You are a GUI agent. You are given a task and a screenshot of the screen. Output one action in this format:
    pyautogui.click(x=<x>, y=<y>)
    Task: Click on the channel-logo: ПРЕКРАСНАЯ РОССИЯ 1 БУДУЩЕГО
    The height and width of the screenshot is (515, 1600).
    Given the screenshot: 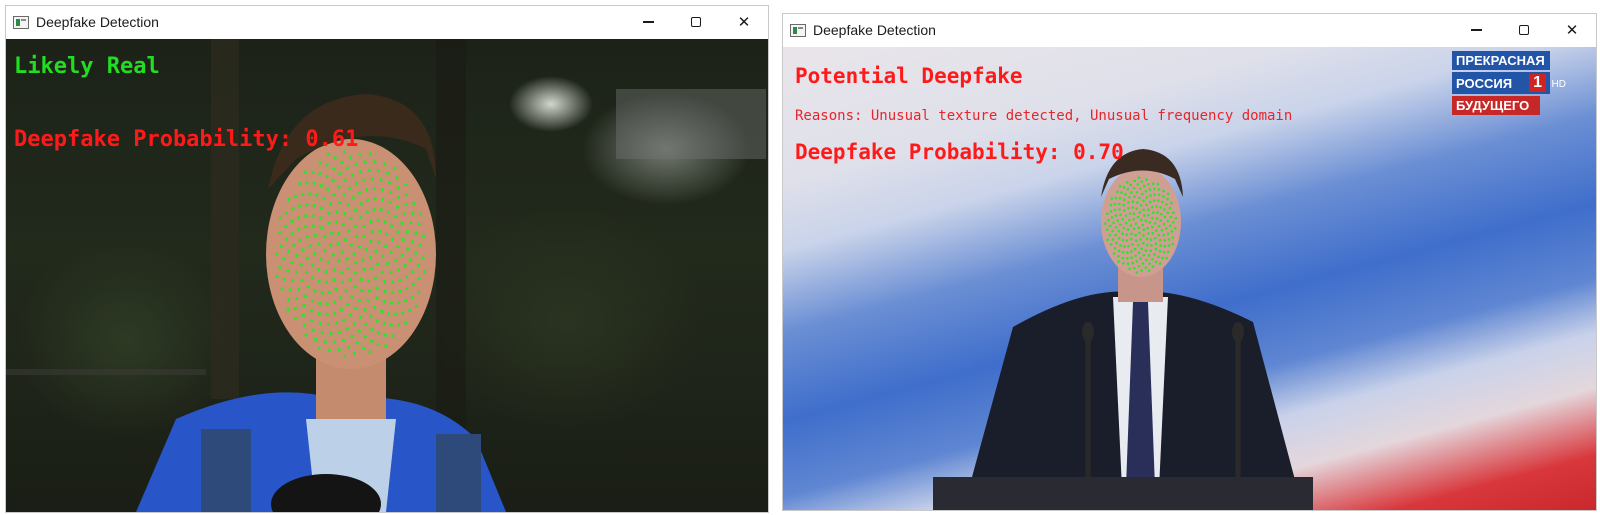 What is the action you would take?
    pyautogui.click(x=1501, y=84)
    